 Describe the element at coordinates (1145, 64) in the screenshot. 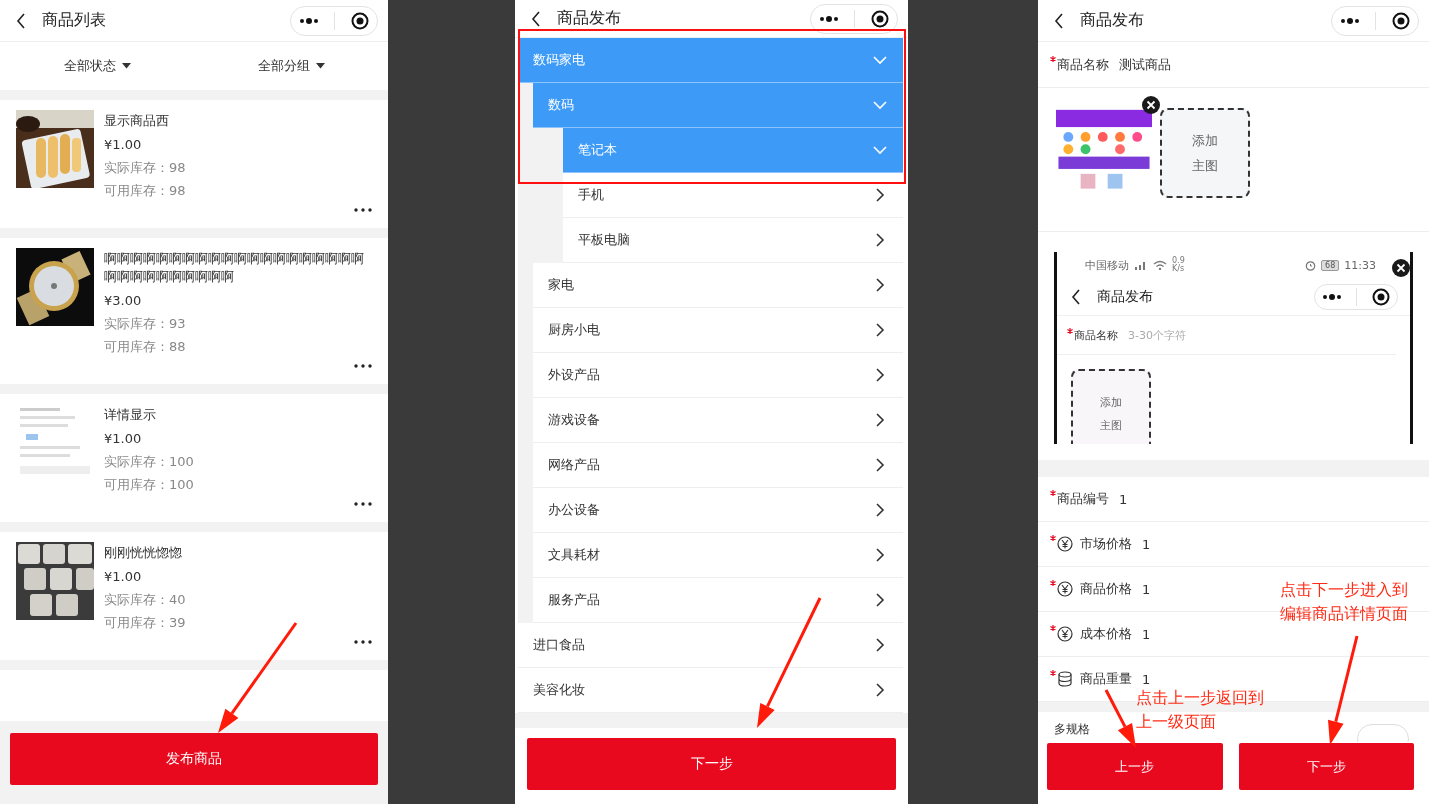

I see `field-value: 测试商品` at that location.